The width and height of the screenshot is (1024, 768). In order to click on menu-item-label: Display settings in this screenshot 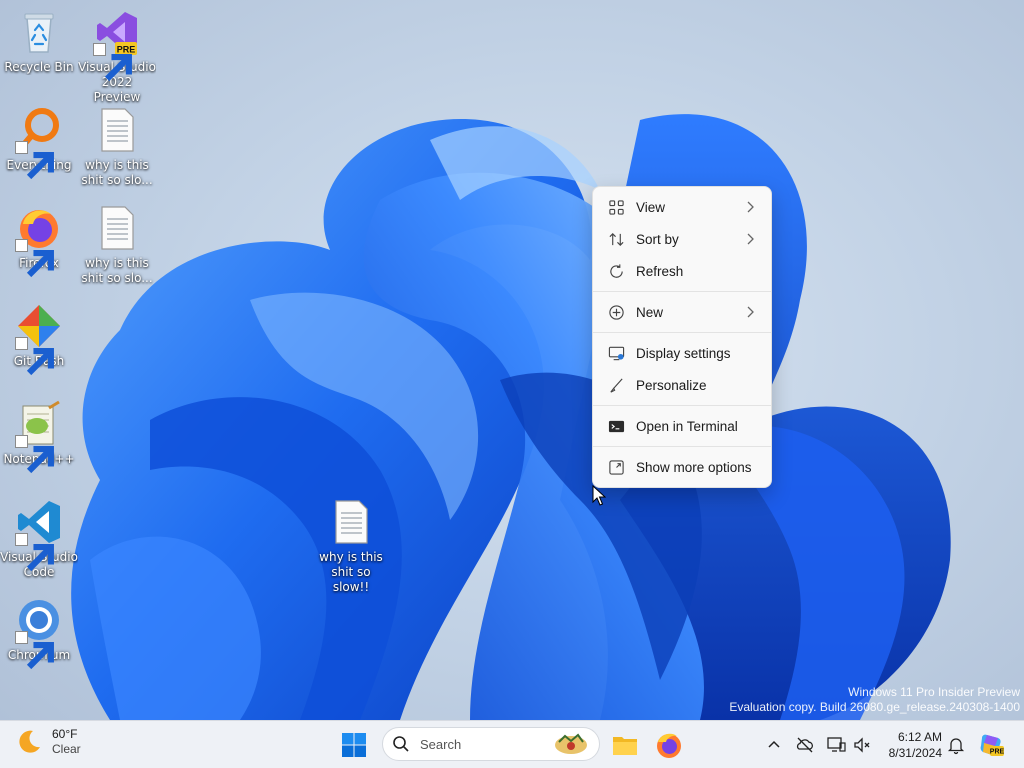, I will do `click(683, 353)`.